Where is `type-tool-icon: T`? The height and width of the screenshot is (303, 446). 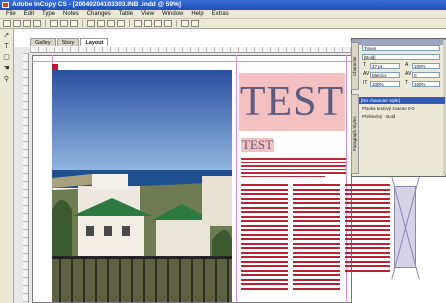
type-tool-icon: T is located at coordinates (7, 46).